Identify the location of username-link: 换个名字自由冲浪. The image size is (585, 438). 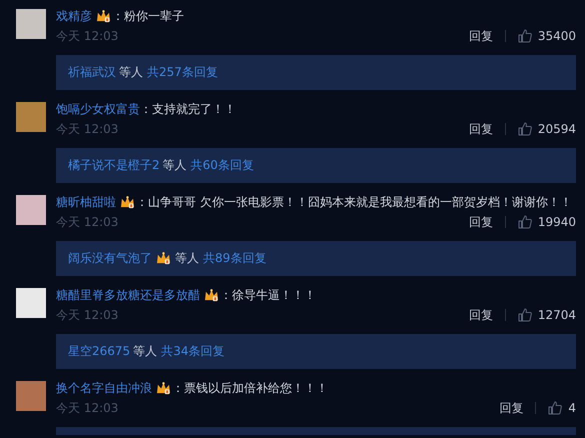
(104, 388).